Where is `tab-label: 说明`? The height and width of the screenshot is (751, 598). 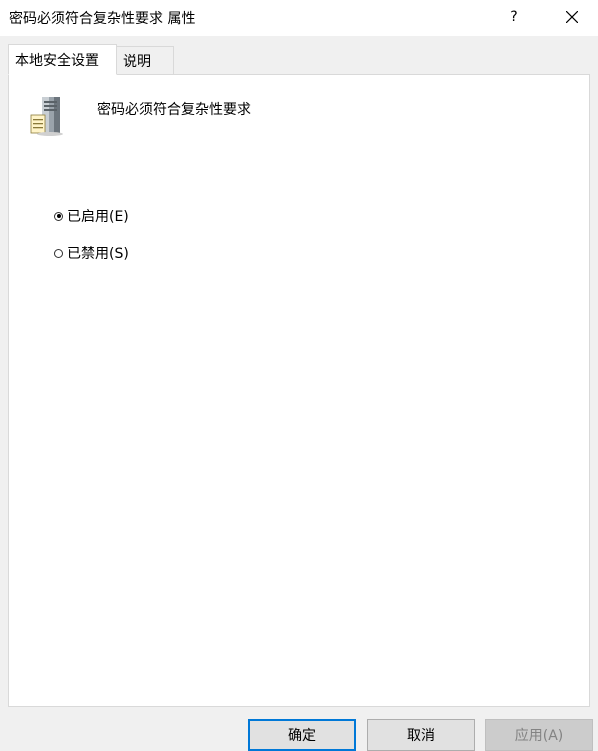 tab-label: 说明 is located at coordinates (137, 61).